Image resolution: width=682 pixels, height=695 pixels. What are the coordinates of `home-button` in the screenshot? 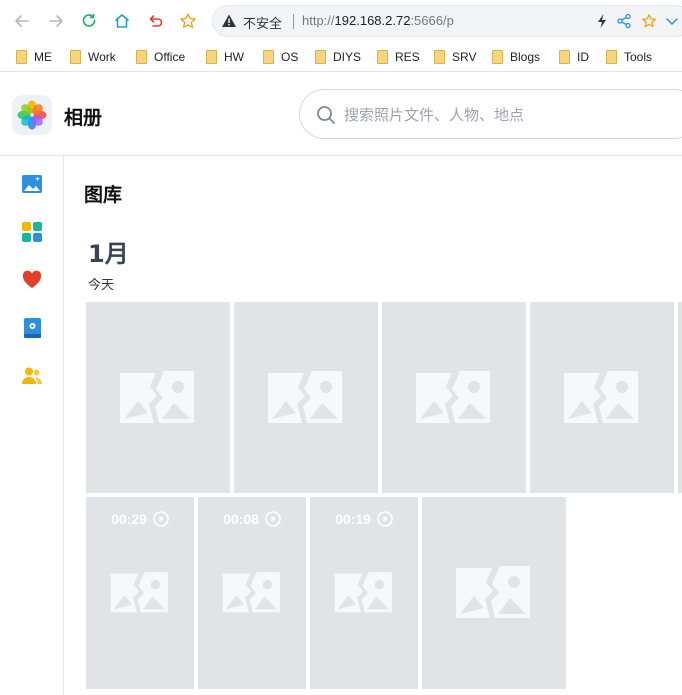 It's located at (122, 21).